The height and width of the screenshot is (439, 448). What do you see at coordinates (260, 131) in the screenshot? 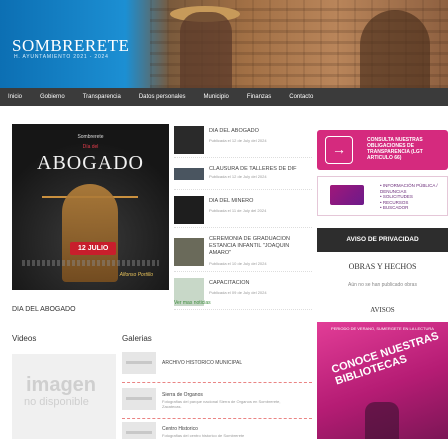
I see `news-title: DIA DEL ABOGADO` at bounding box center [260, 131].